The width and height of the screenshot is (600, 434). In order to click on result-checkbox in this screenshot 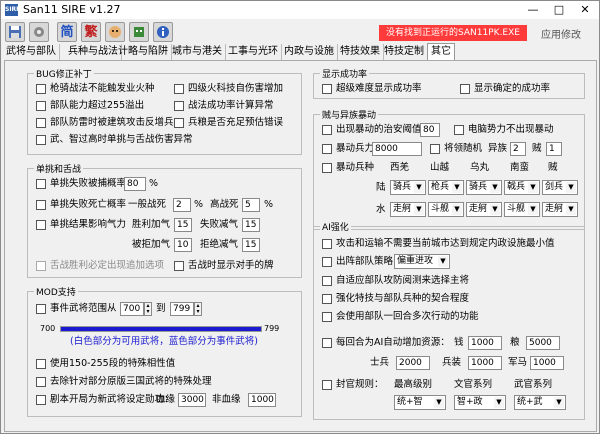, I will do `click(41, 225)`.